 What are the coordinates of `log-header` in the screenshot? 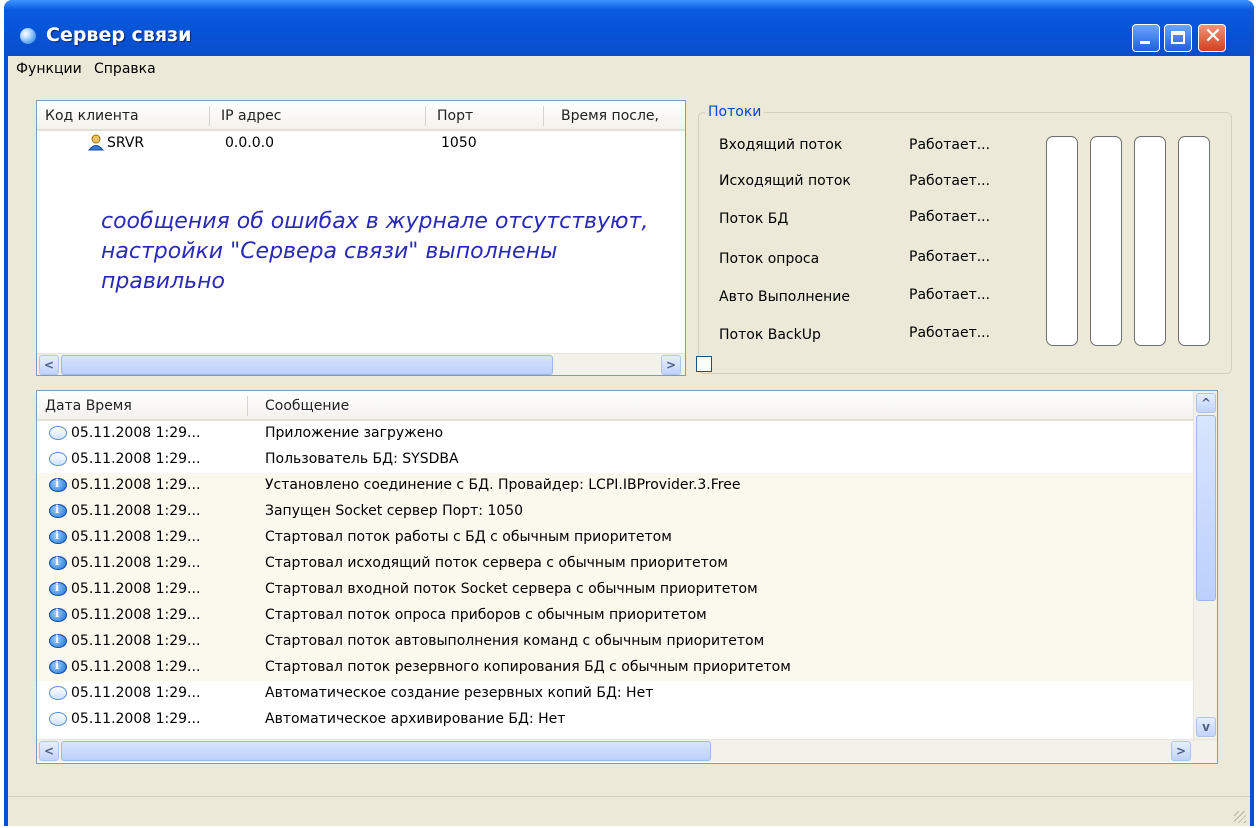 It's located at (615, 406).